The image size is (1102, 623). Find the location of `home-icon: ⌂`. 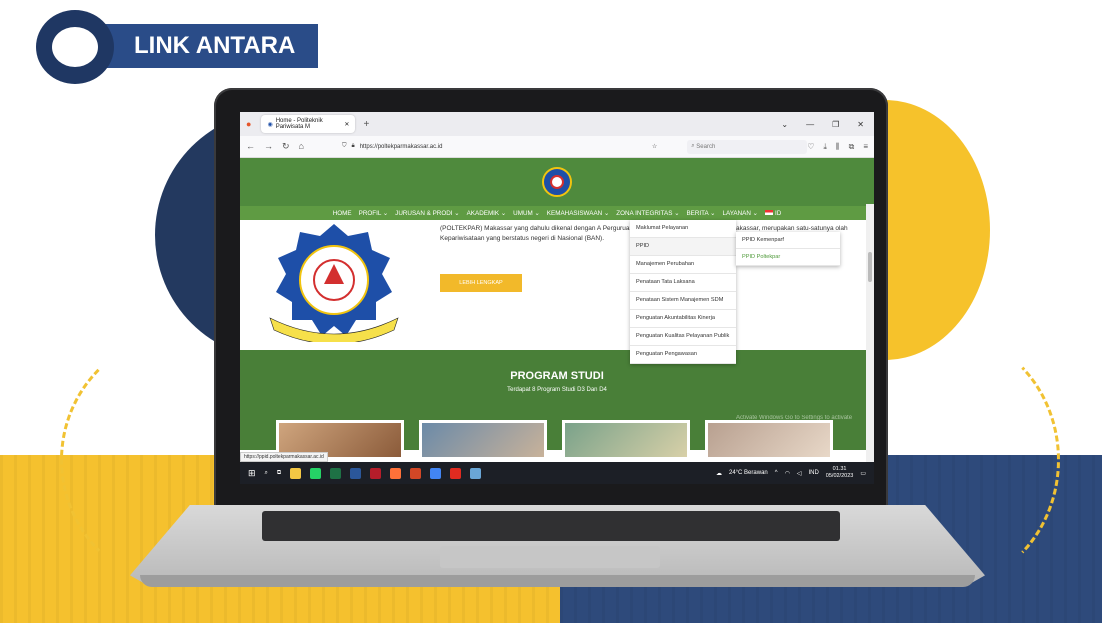

home-icon: ⌂ is located at coordinates (301, 146).